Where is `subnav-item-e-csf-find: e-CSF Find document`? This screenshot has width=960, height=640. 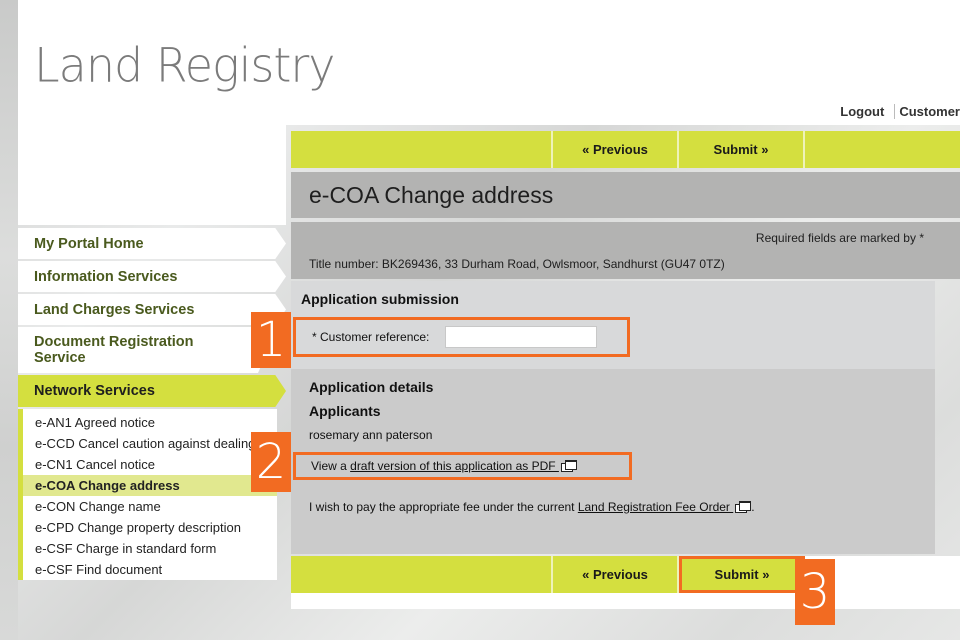 subnav-item-e-csf-find: e-CSF Find document is located at coordinates (150, 569).